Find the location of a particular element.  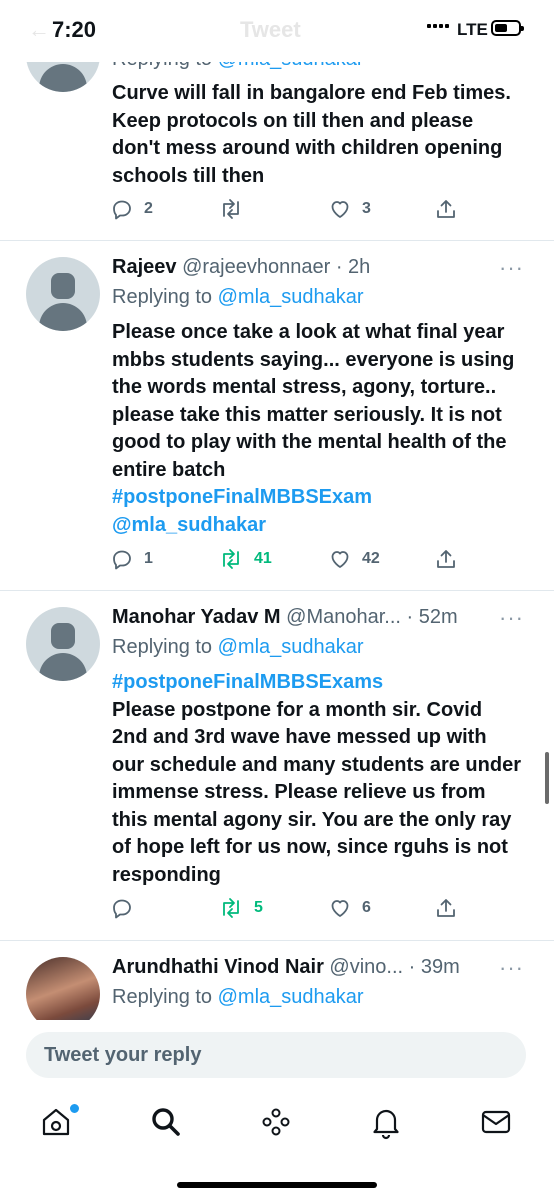

notifications-icon is located at coordinates (386, 1124).